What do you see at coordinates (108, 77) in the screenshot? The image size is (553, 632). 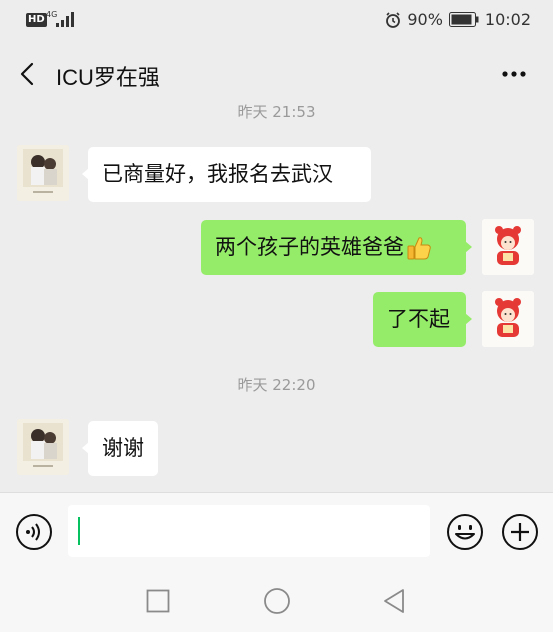 I see `chat-title: ICU罗在强` at bounding box center [108, 77].